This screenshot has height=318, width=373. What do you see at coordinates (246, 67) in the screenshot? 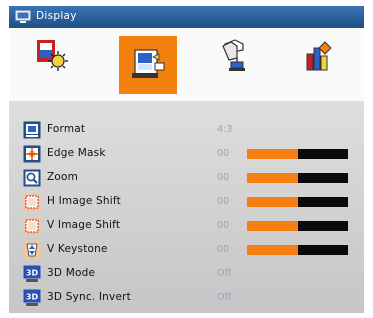
I see `setup-icon` at bounding box center [246, 67].